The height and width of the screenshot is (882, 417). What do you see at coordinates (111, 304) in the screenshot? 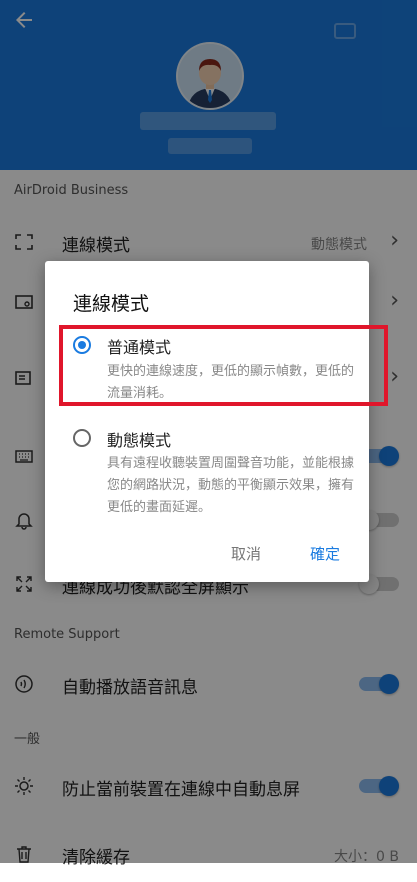
I see `dialog-title: 連線模式` at bounding box center [111, 304].